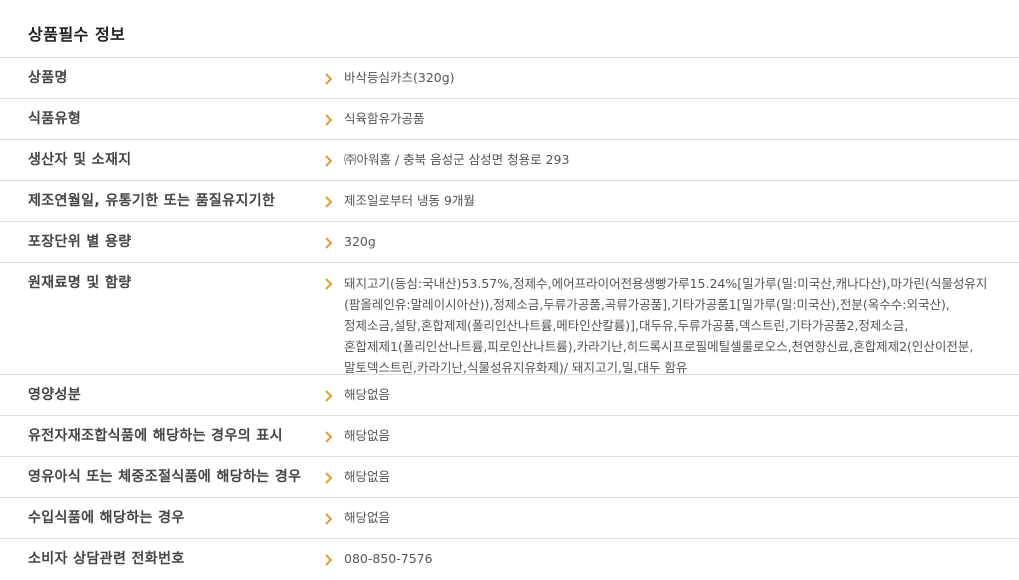 Image resolution: width=1019 pixels, height=580 pixels. Describe the element at coordinates (388, 558) in the screenshot. I see `phone-number: 080-850-7576` at that location.